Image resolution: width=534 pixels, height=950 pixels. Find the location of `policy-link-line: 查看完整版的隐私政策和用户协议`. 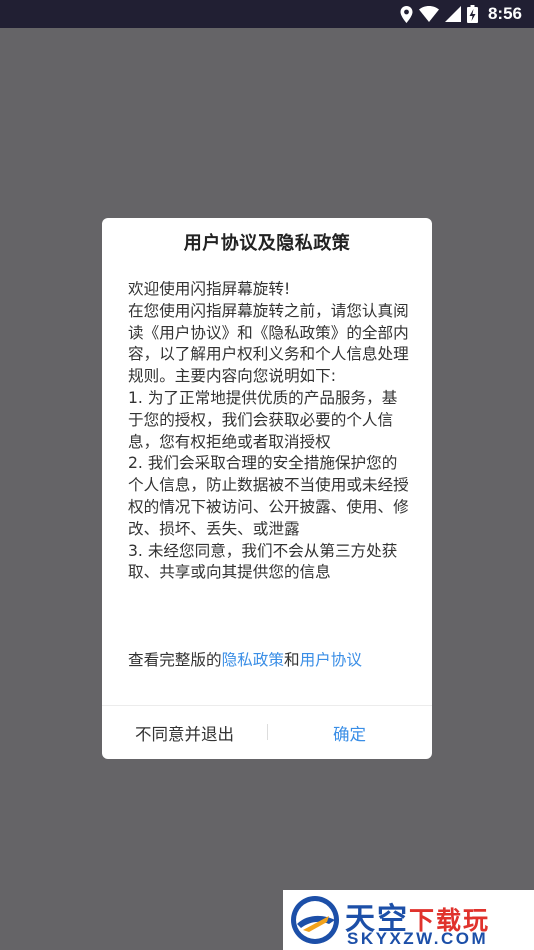

policy-link-line: 查看完整版的隐私政策和用户协议 is located at coordinates (273, 660).